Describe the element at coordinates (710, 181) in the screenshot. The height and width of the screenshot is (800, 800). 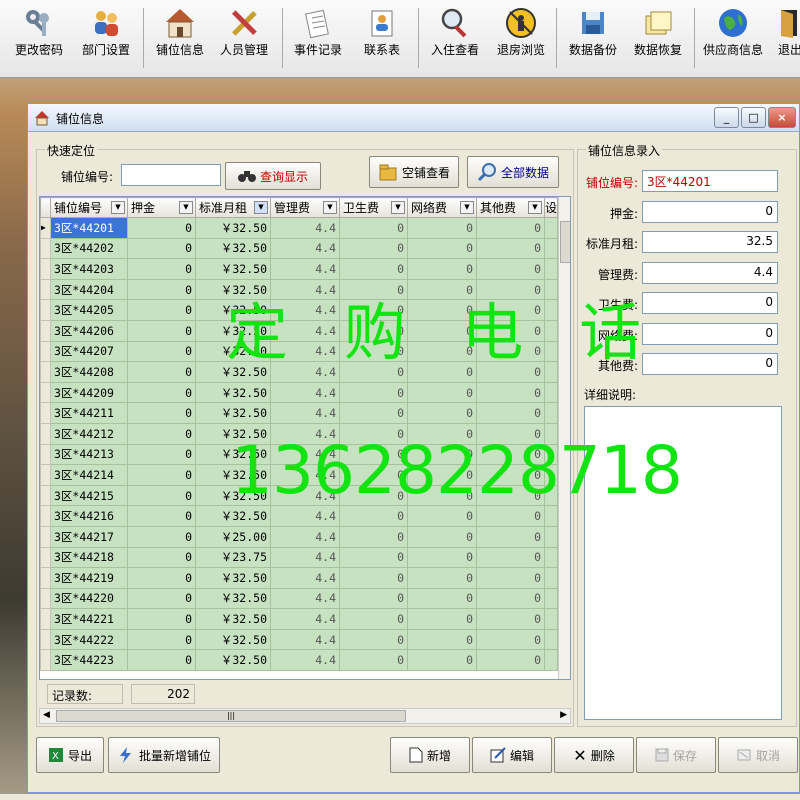
I see `form-field-input: 3区*44201` at that location.